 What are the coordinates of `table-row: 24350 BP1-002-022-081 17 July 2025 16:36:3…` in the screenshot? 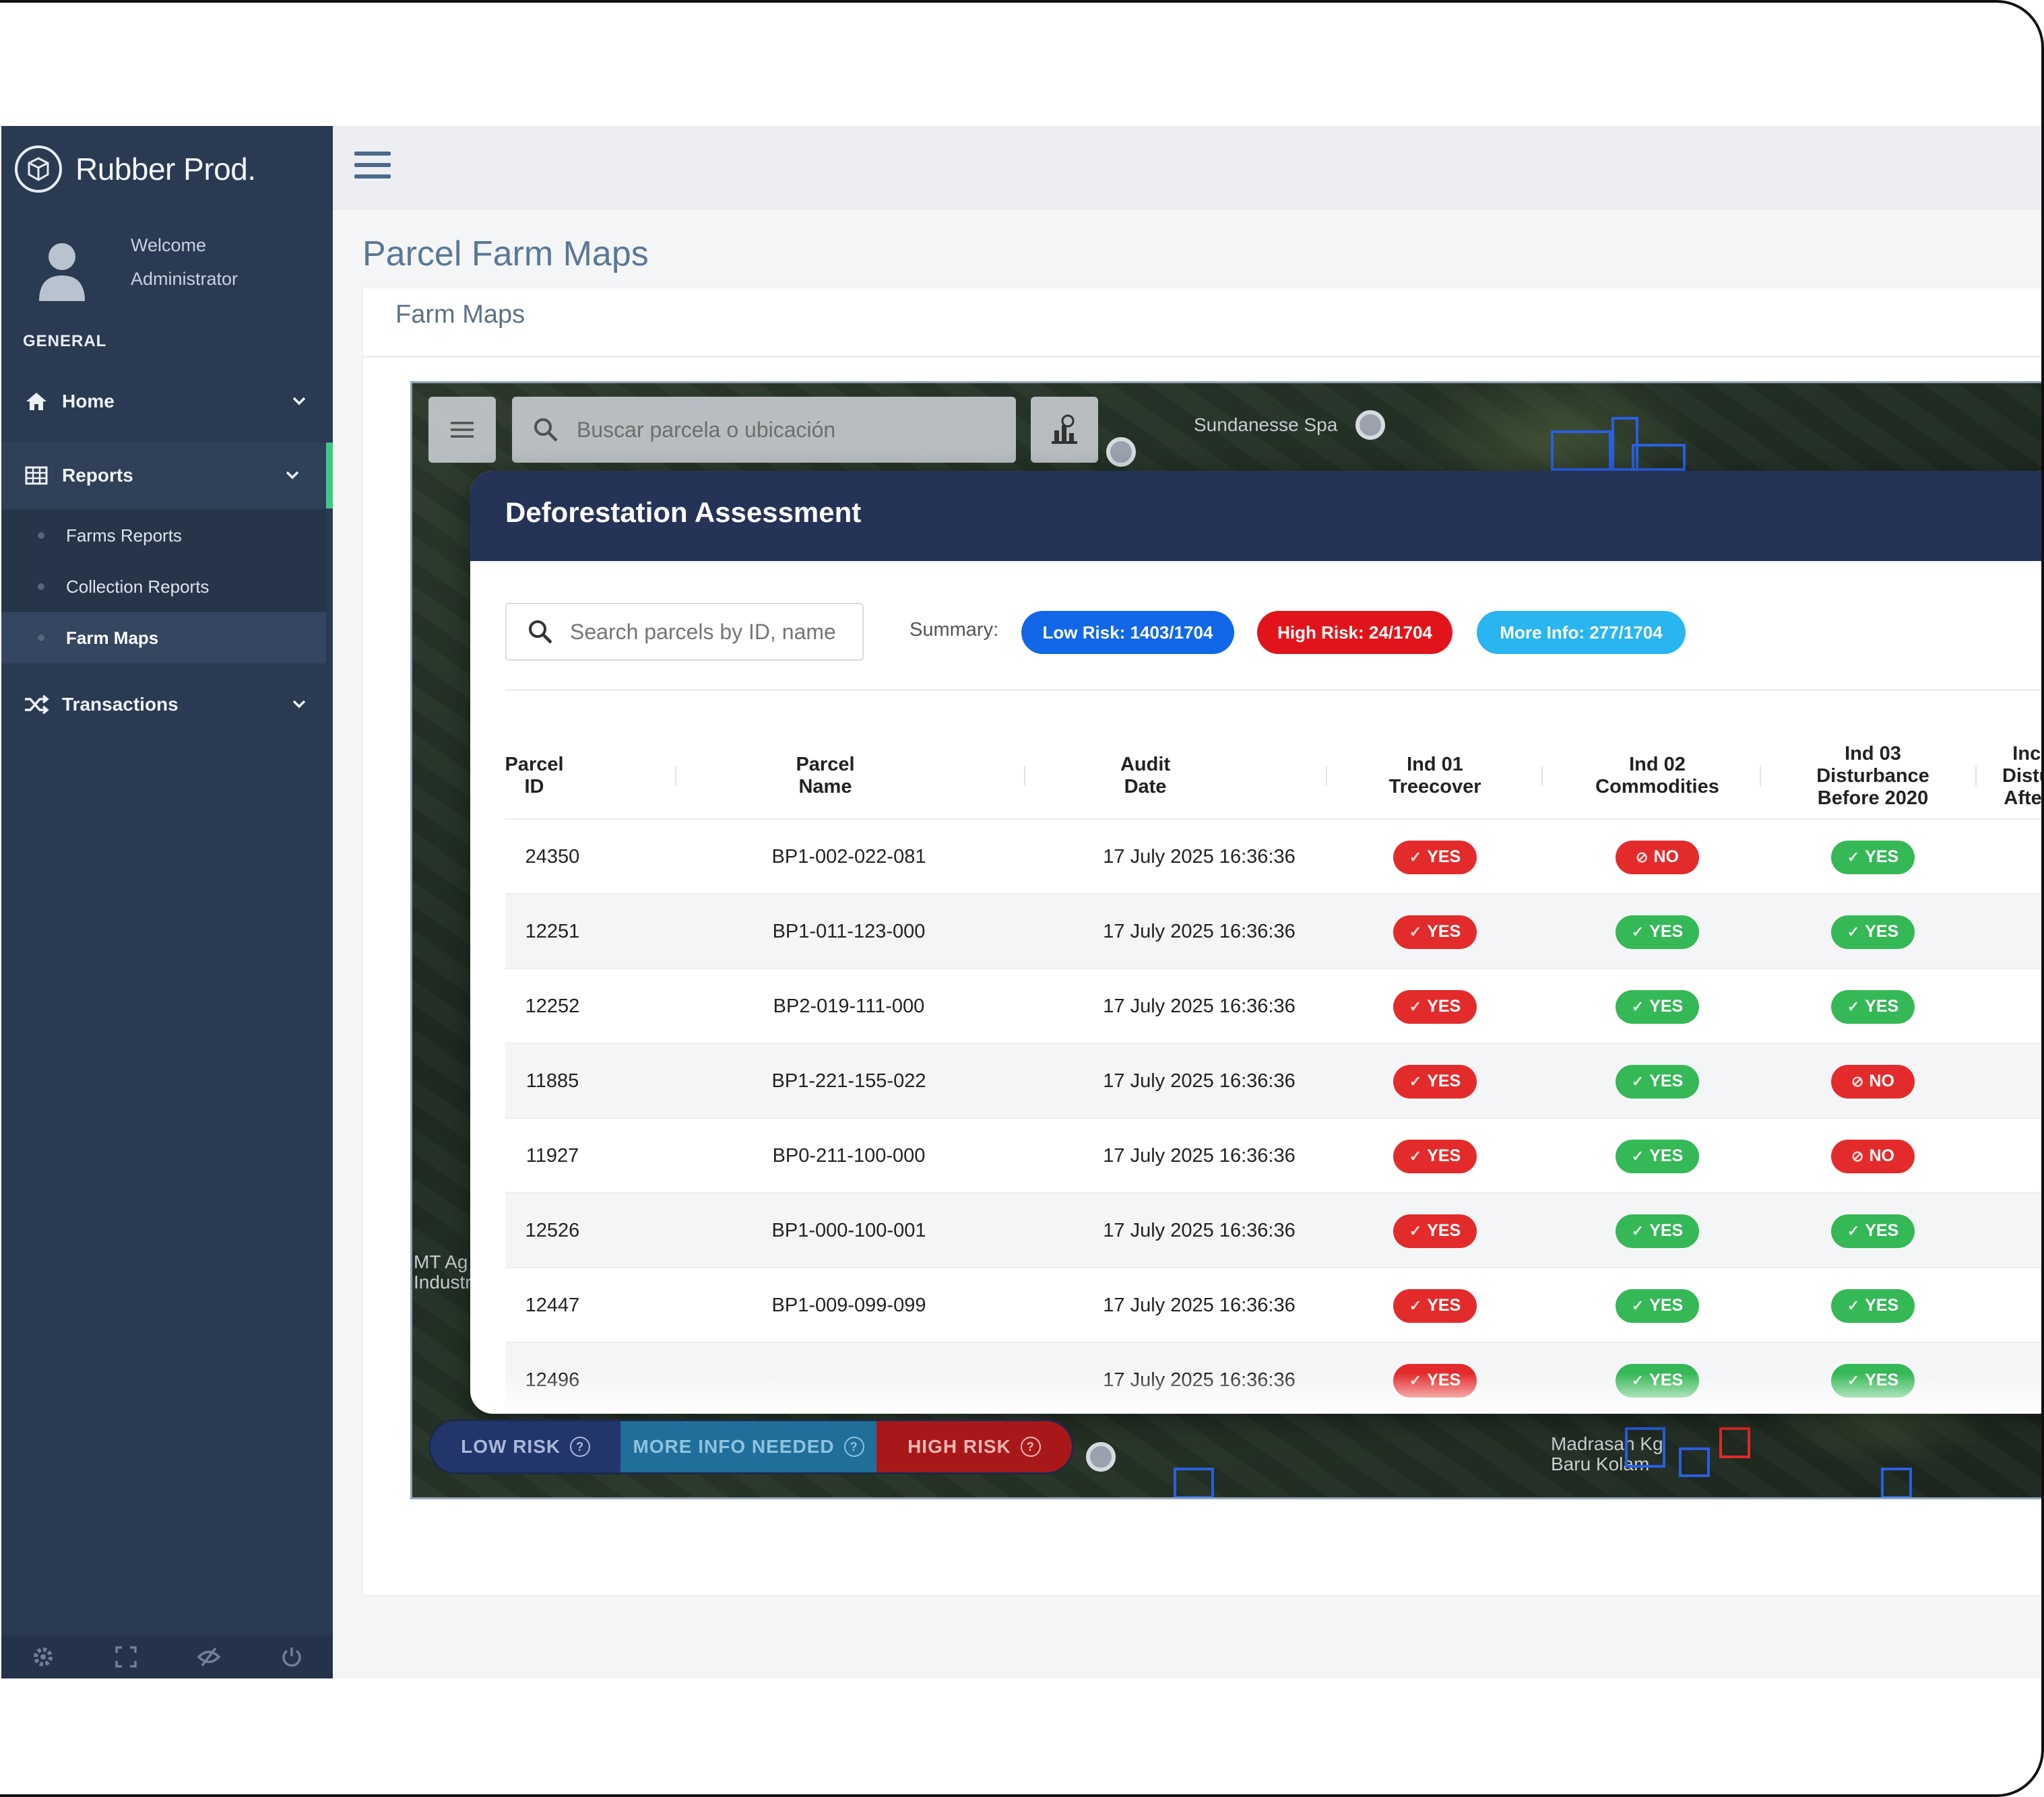 It's located at (1273, 856).